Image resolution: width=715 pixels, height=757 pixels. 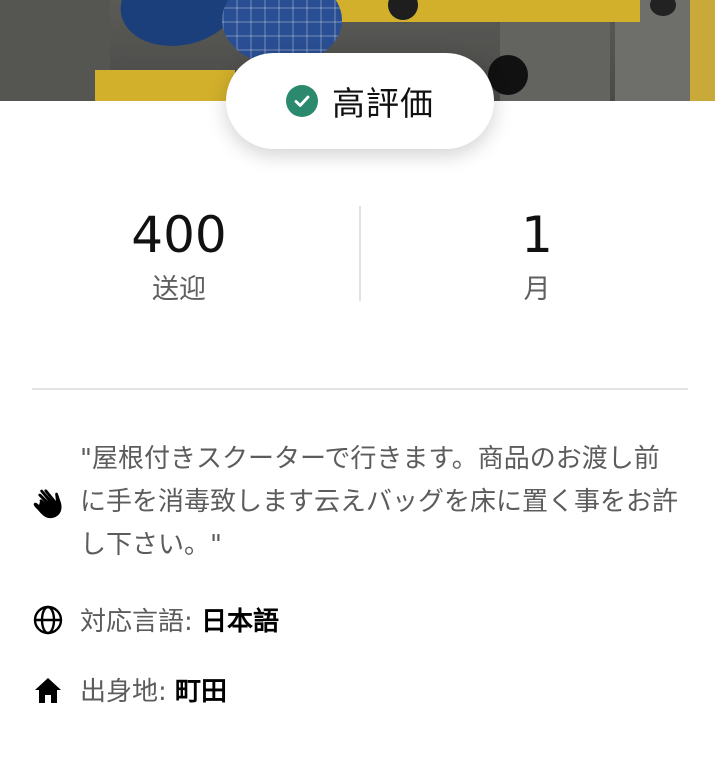 What do you see at coordinates (48, 504) in the screenshot?
I see `waving-hand-icon` at bounding box center [48, 504].